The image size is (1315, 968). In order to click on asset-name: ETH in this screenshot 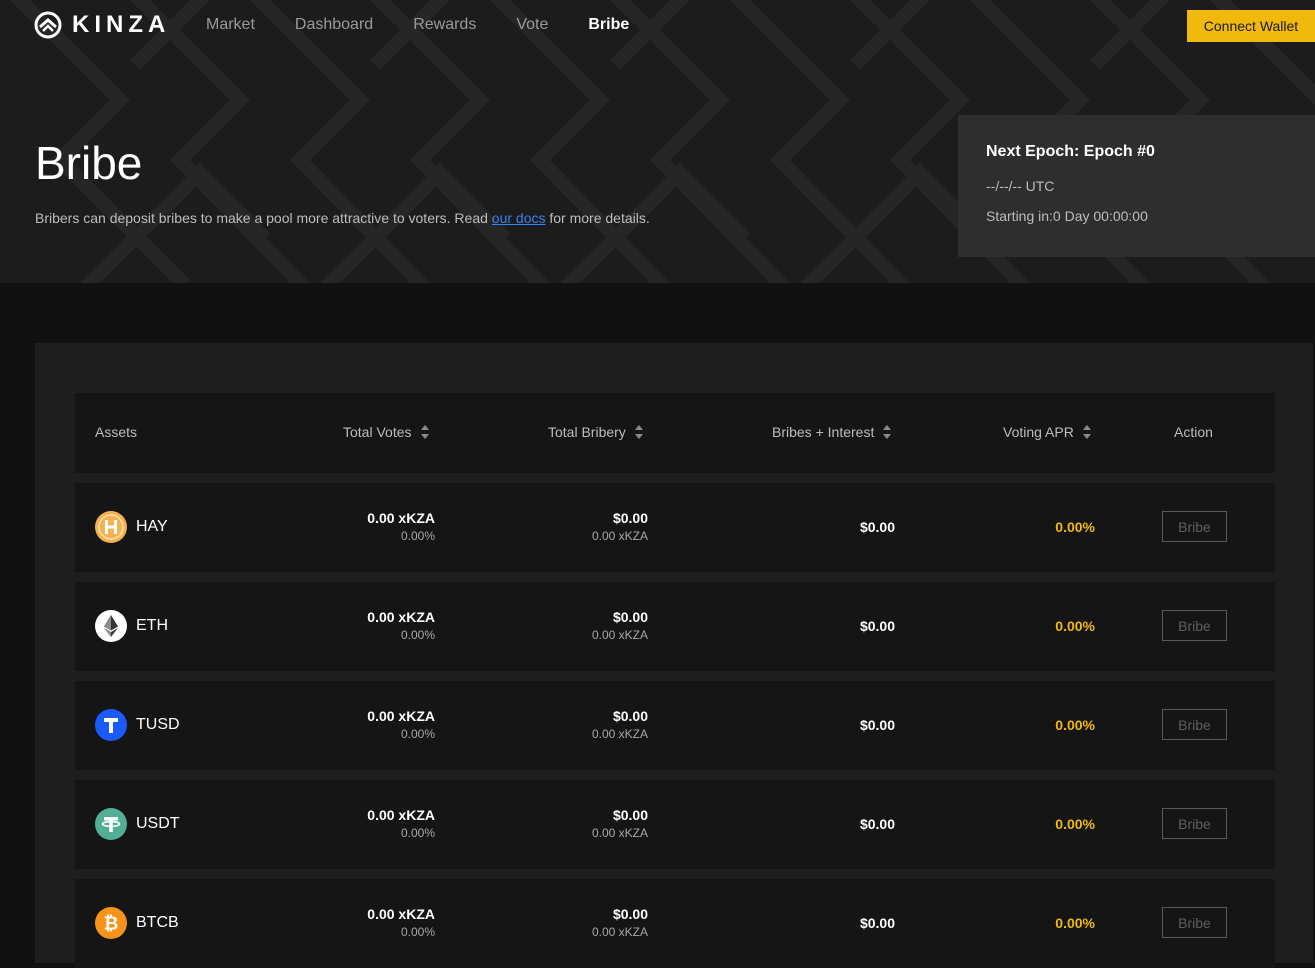, I will do `click(152, 625)`.